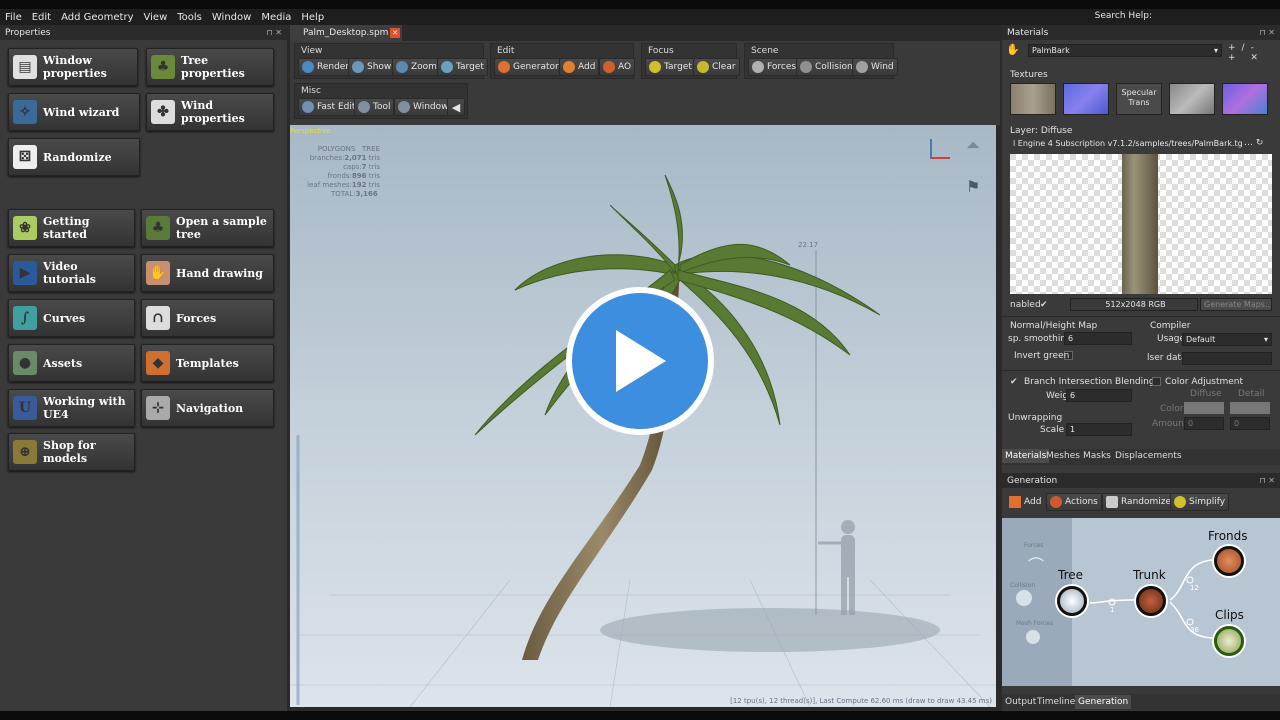  I want to click on tree-node, so click(1072, 601).